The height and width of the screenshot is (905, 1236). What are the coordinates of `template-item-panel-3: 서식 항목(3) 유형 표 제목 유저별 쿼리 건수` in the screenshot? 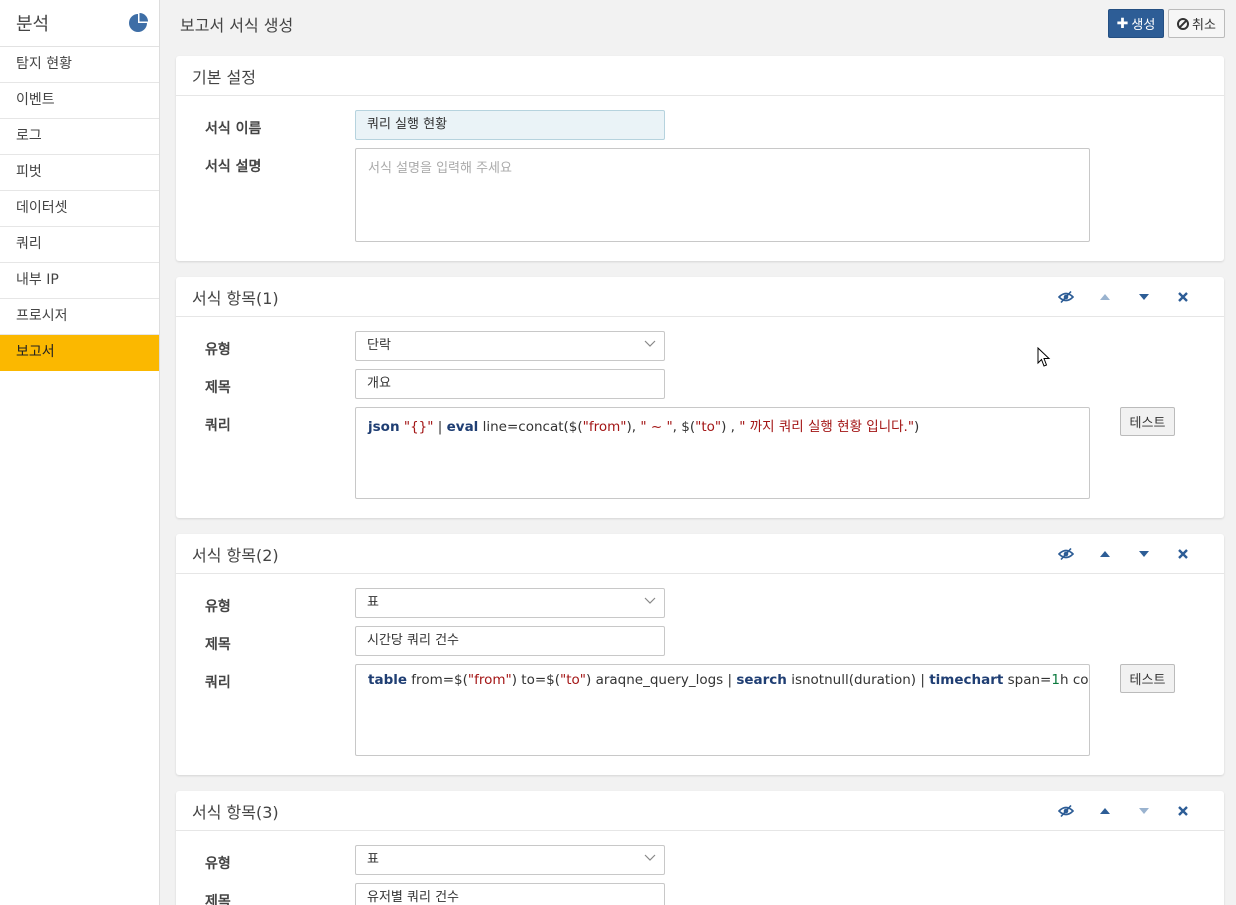 It's located at (700, 848).